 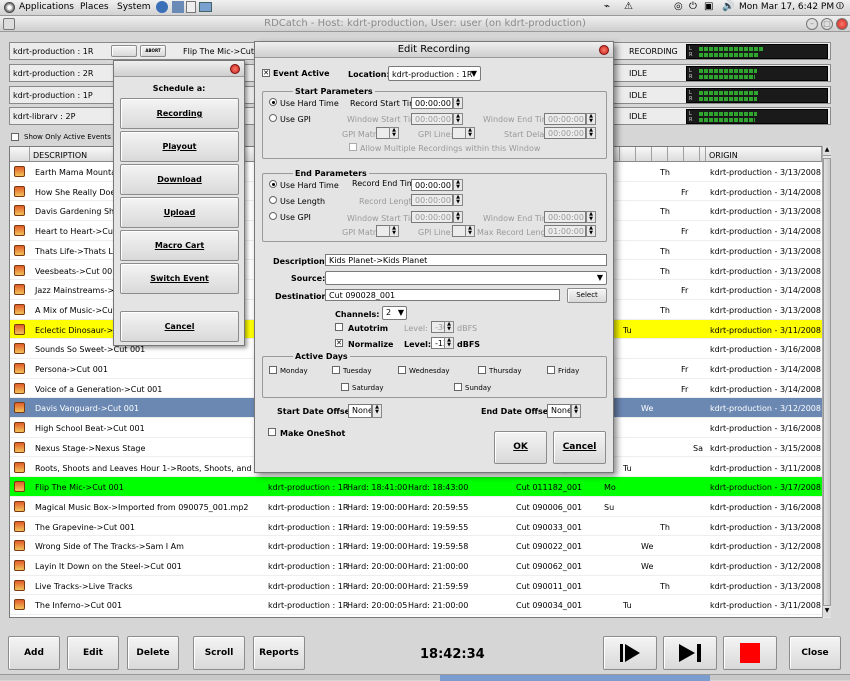 I want to click on scroll-thumb, so click(x=827, y=382).